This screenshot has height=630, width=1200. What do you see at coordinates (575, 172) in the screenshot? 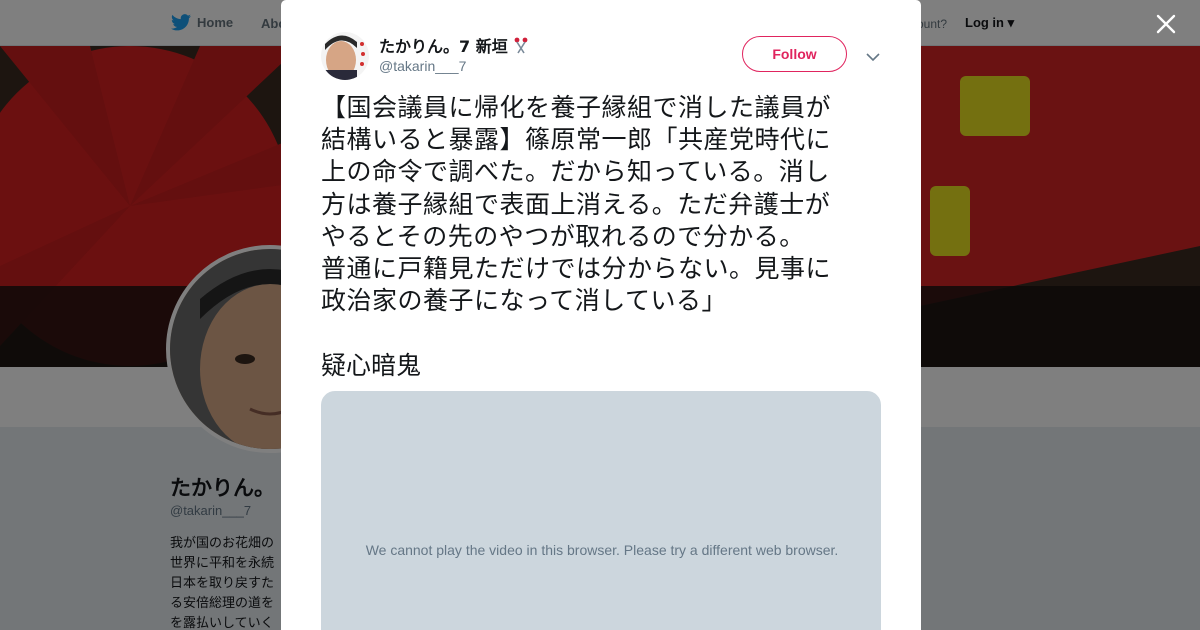
I see `tweet-text-line: 上の命令で調べた。だから知っている。消し` at bounding box center [575, 172].